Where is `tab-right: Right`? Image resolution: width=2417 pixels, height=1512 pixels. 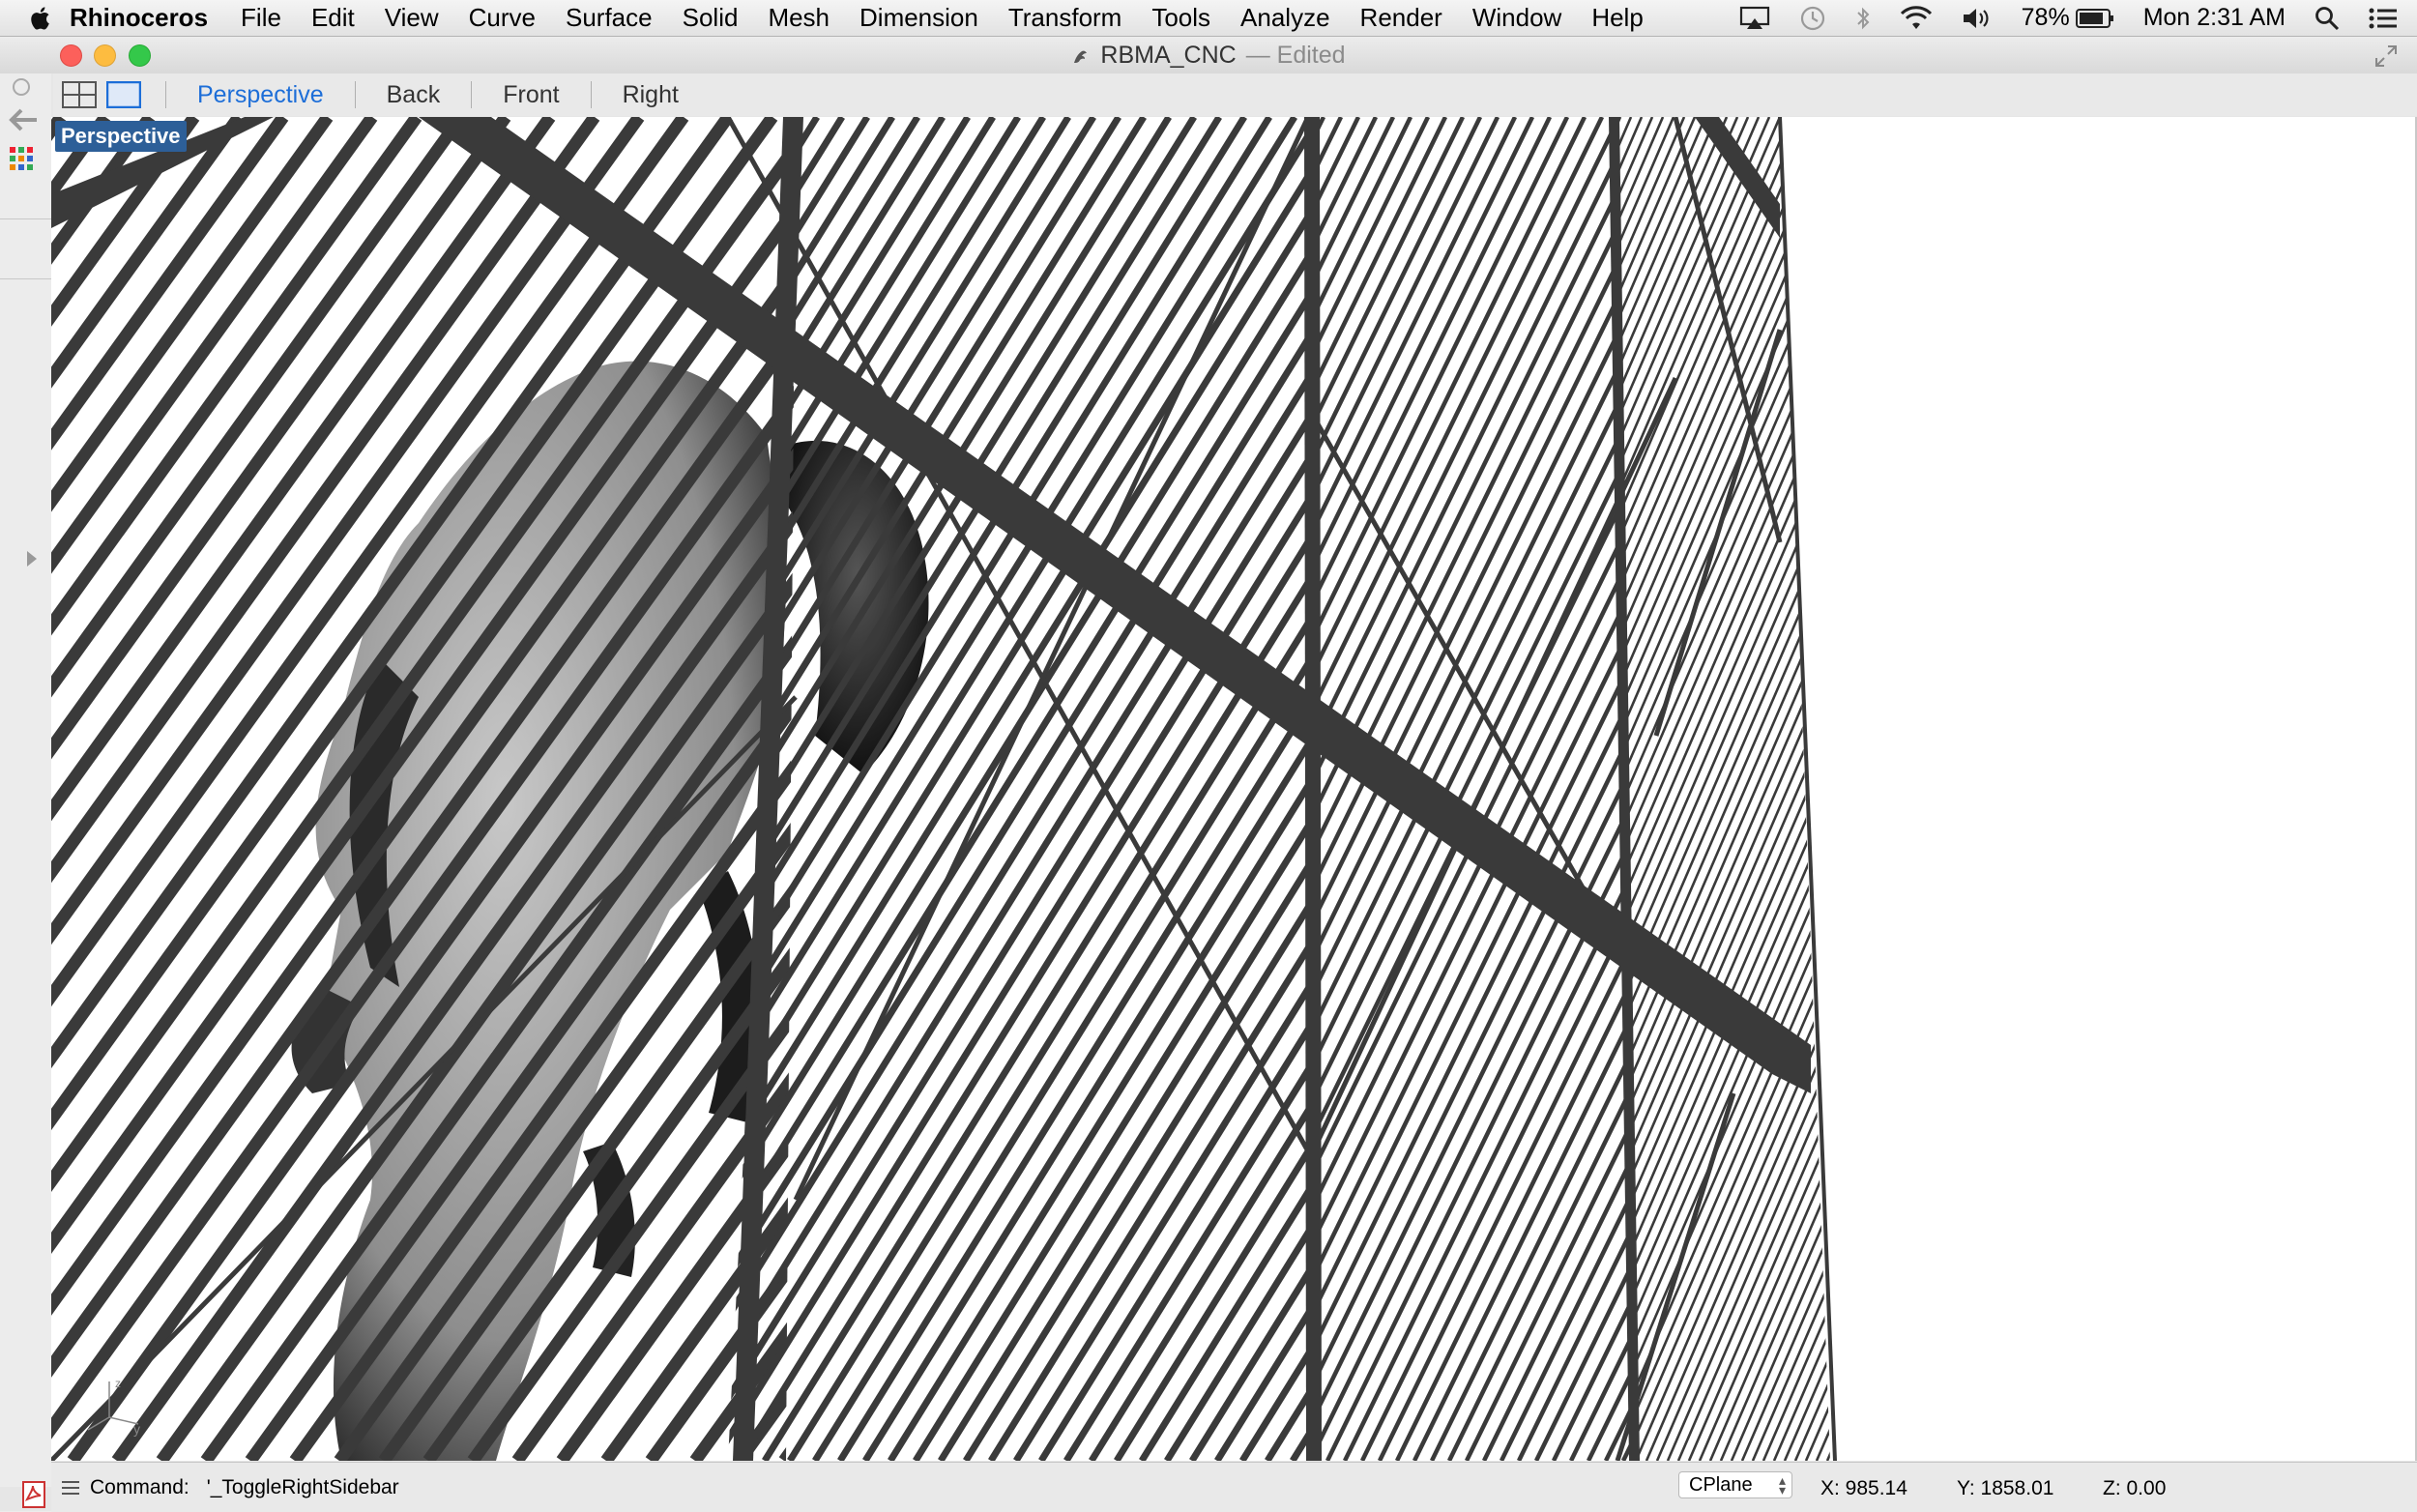
tab-right: Right is located at coordinates (650, 95).